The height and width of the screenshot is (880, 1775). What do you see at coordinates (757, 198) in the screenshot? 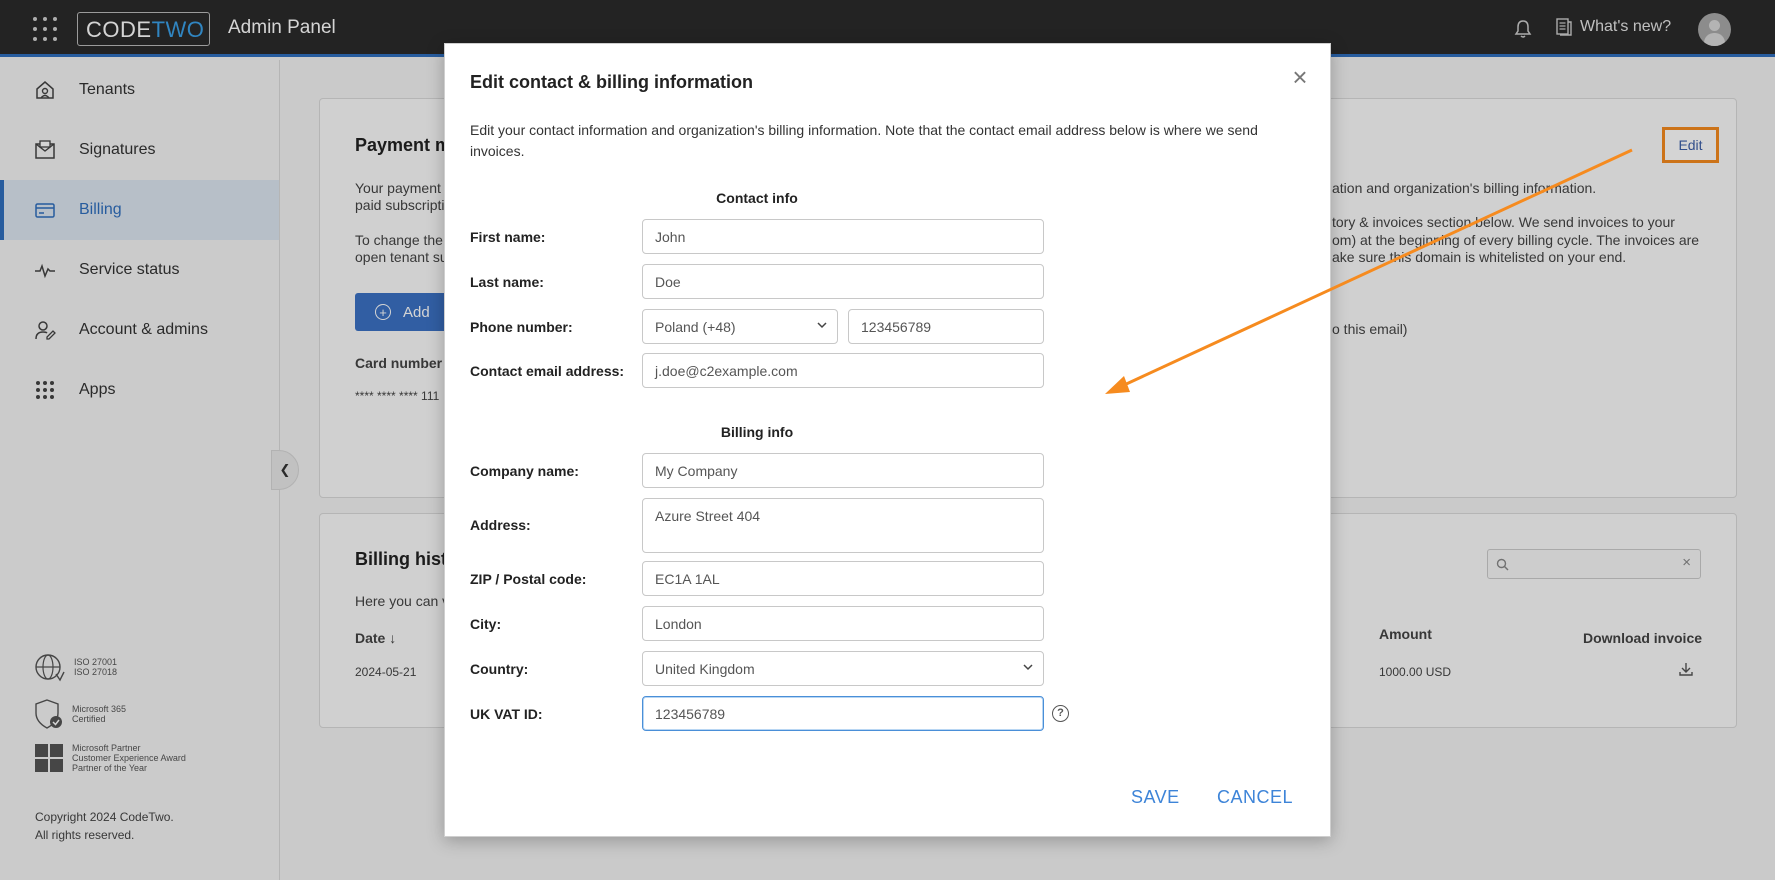
I see `contact-info-heading: Contact info` at bounding box center [757, 198].